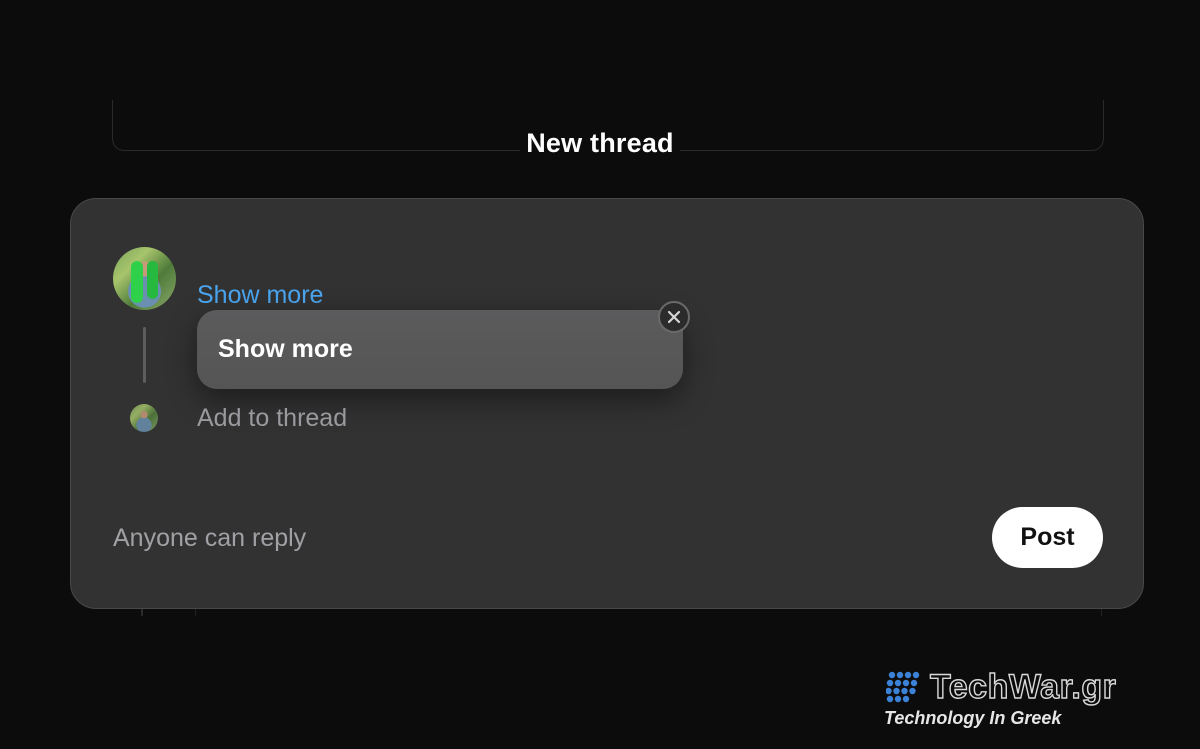  Describe the element at coordinates (209, 538) in the screenshot. I see `reply-setting-button: Anyone can reply` at that location.